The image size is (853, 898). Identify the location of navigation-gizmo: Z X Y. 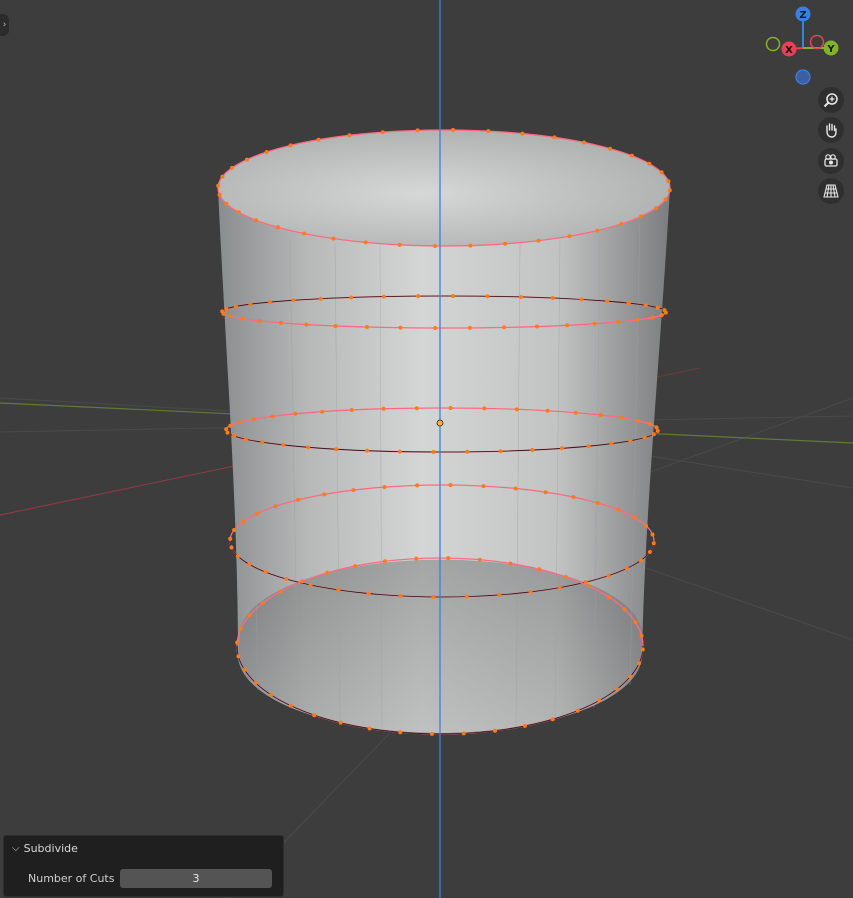
(802, 45).